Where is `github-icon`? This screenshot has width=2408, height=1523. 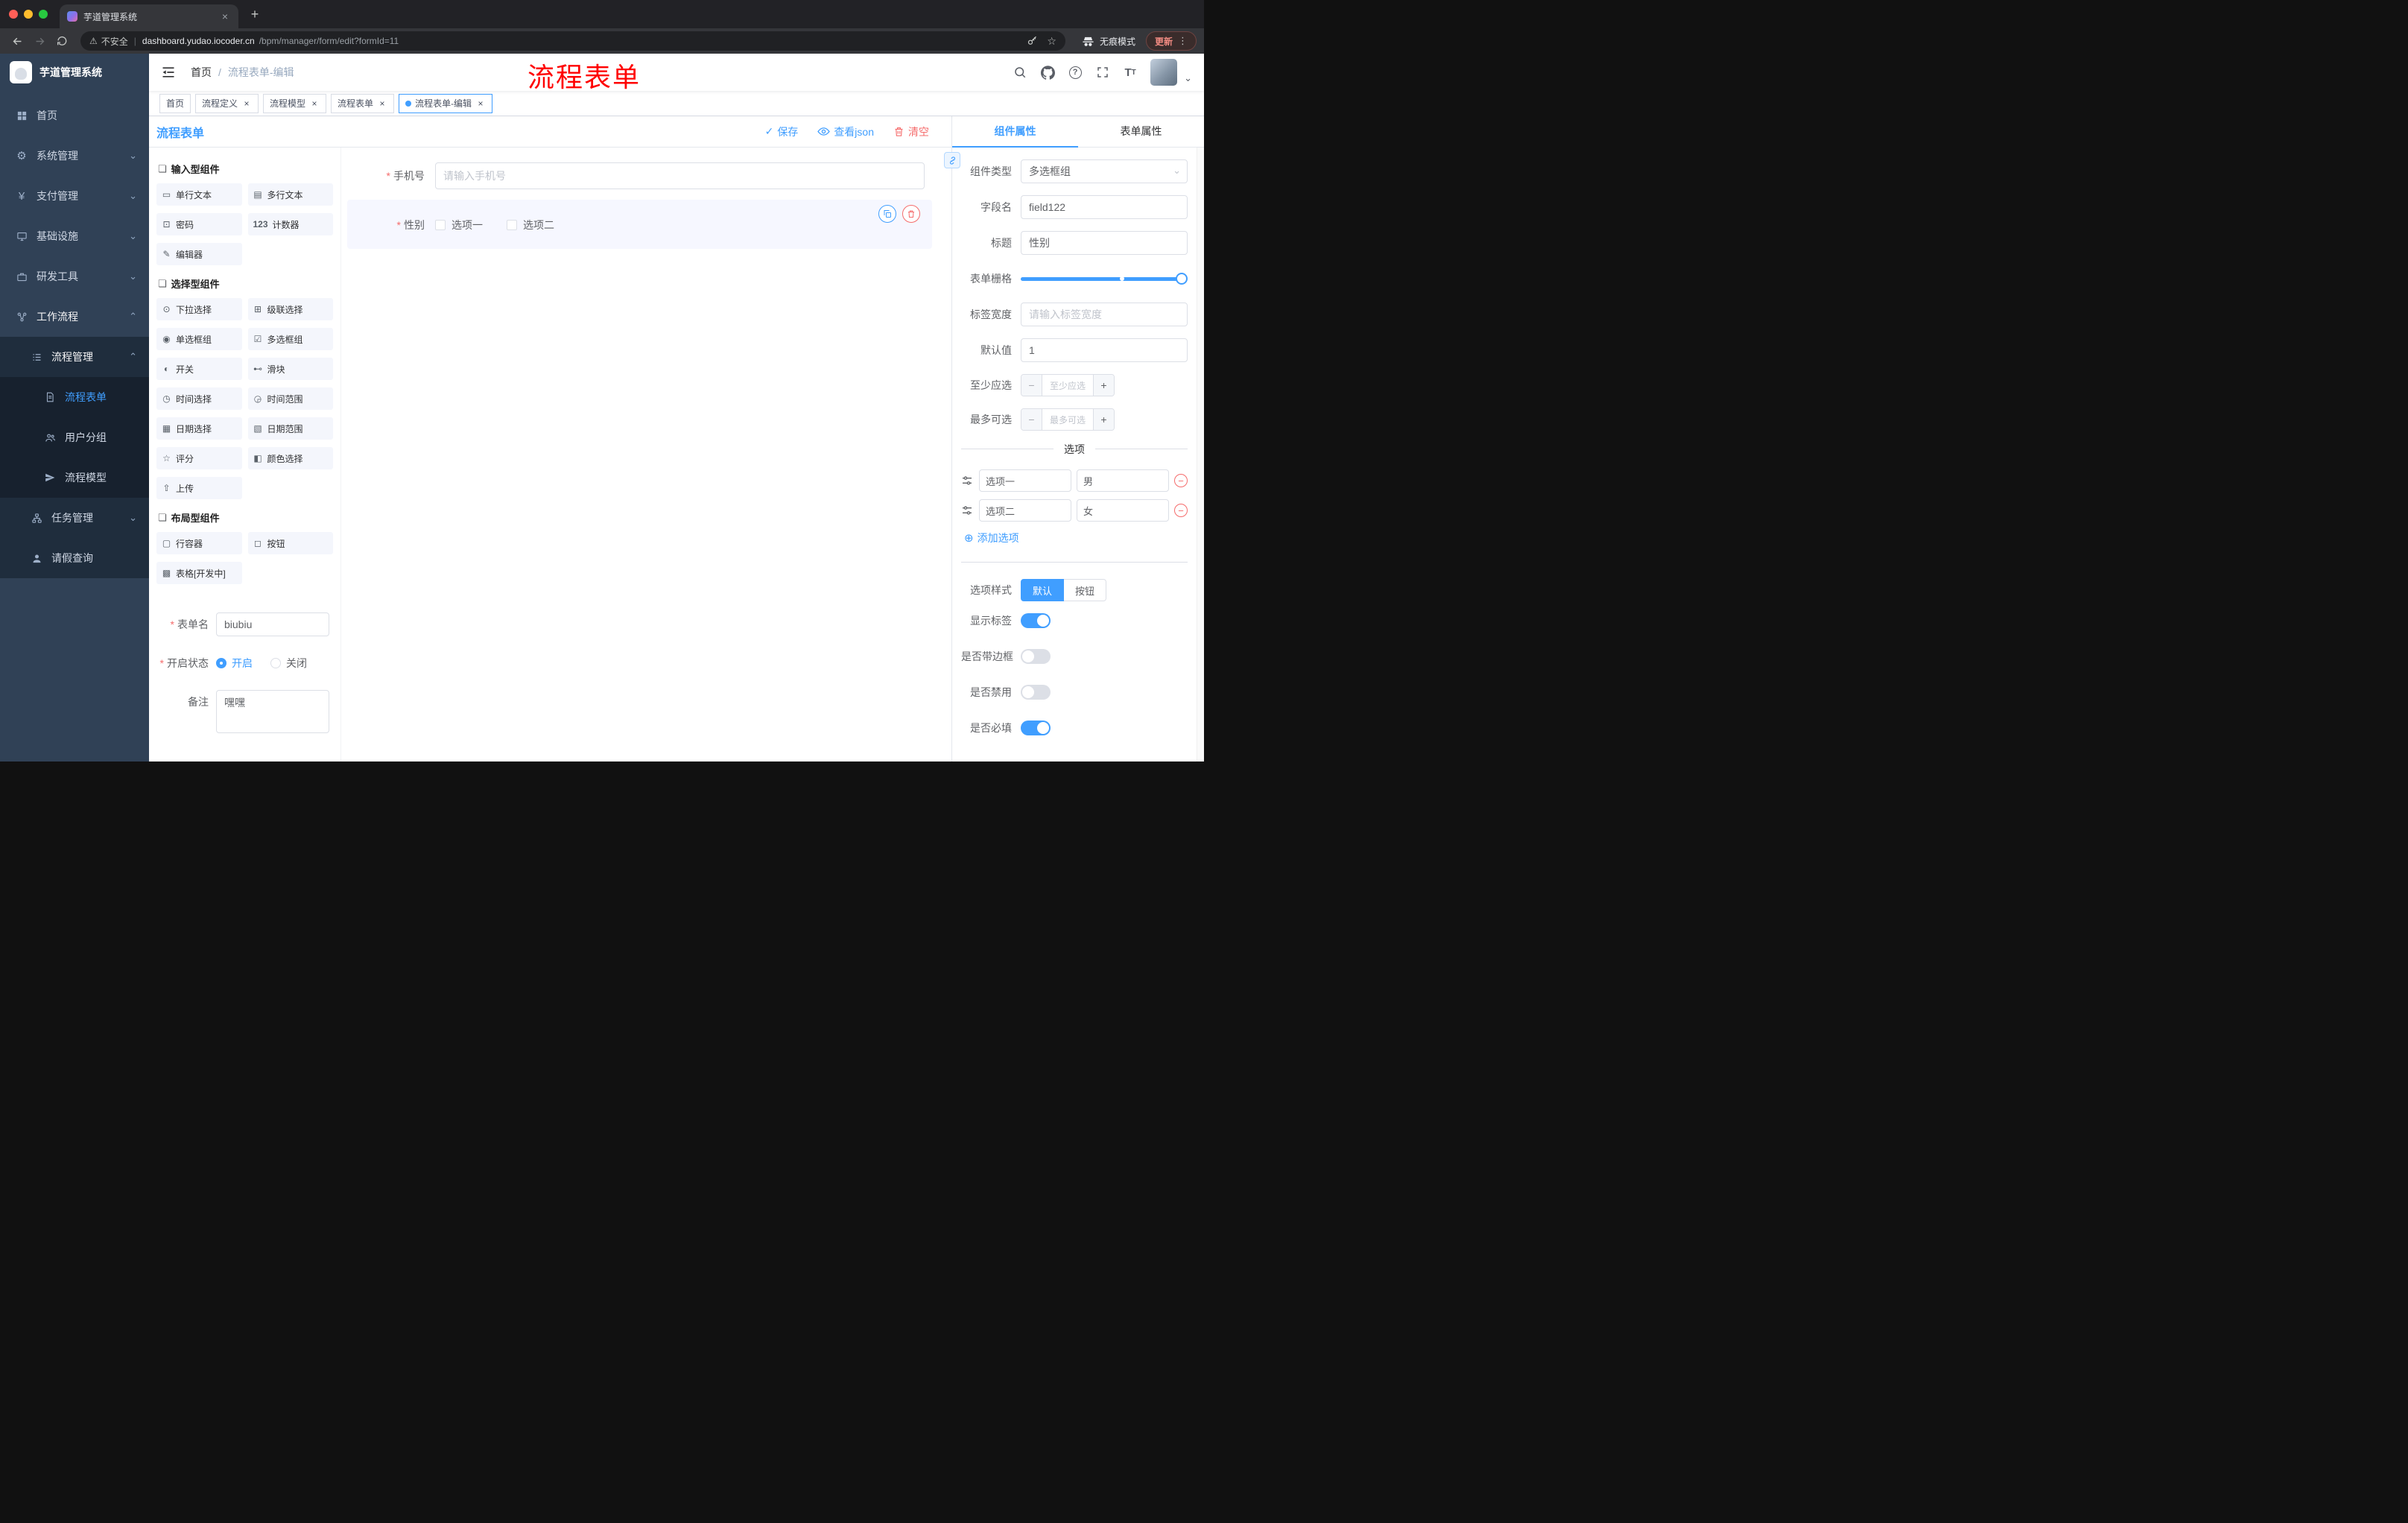 github-icon is located at coordinates (1047, 72).